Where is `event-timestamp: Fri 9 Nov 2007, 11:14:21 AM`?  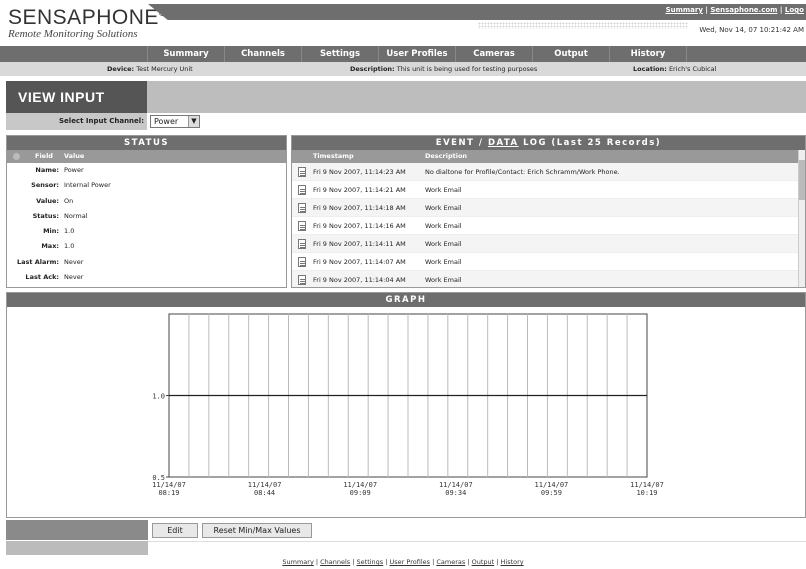
event-timestamp: Fri 9 Nov 2007, 11:14:21 AM is located at coordinates (359, 190).